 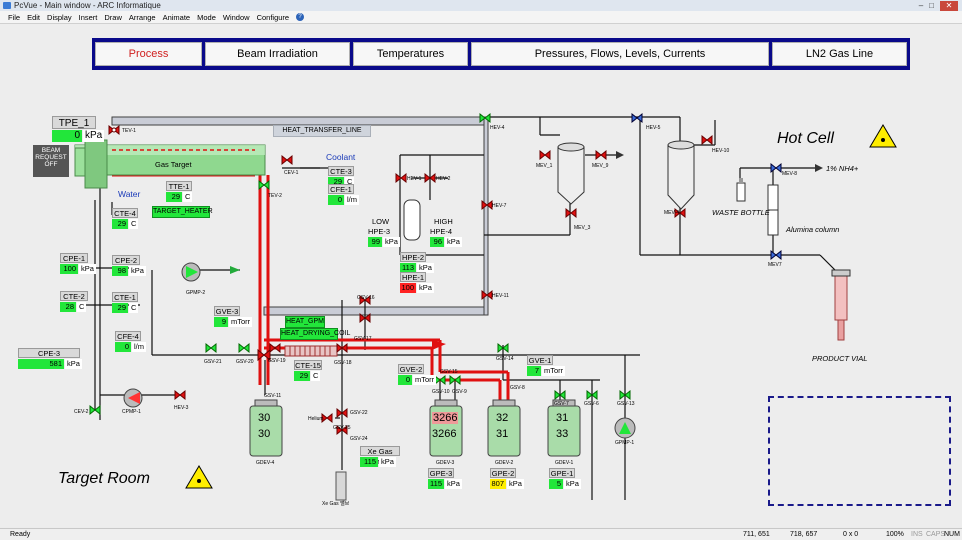 What do you see at coordinates (302, 376) in the screenshot?
I see `cte15-value: 29` at bounding box center [302, 376].